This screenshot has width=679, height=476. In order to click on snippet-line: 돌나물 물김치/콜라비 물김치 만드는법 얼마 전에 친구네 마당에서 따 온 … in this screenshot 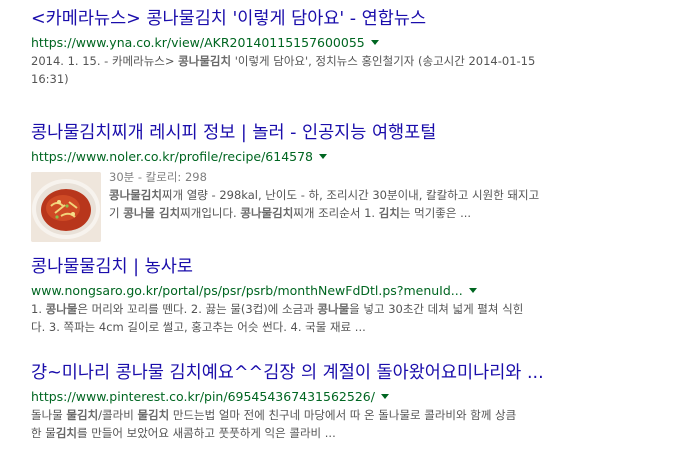, I will do `click(355, 415)`.